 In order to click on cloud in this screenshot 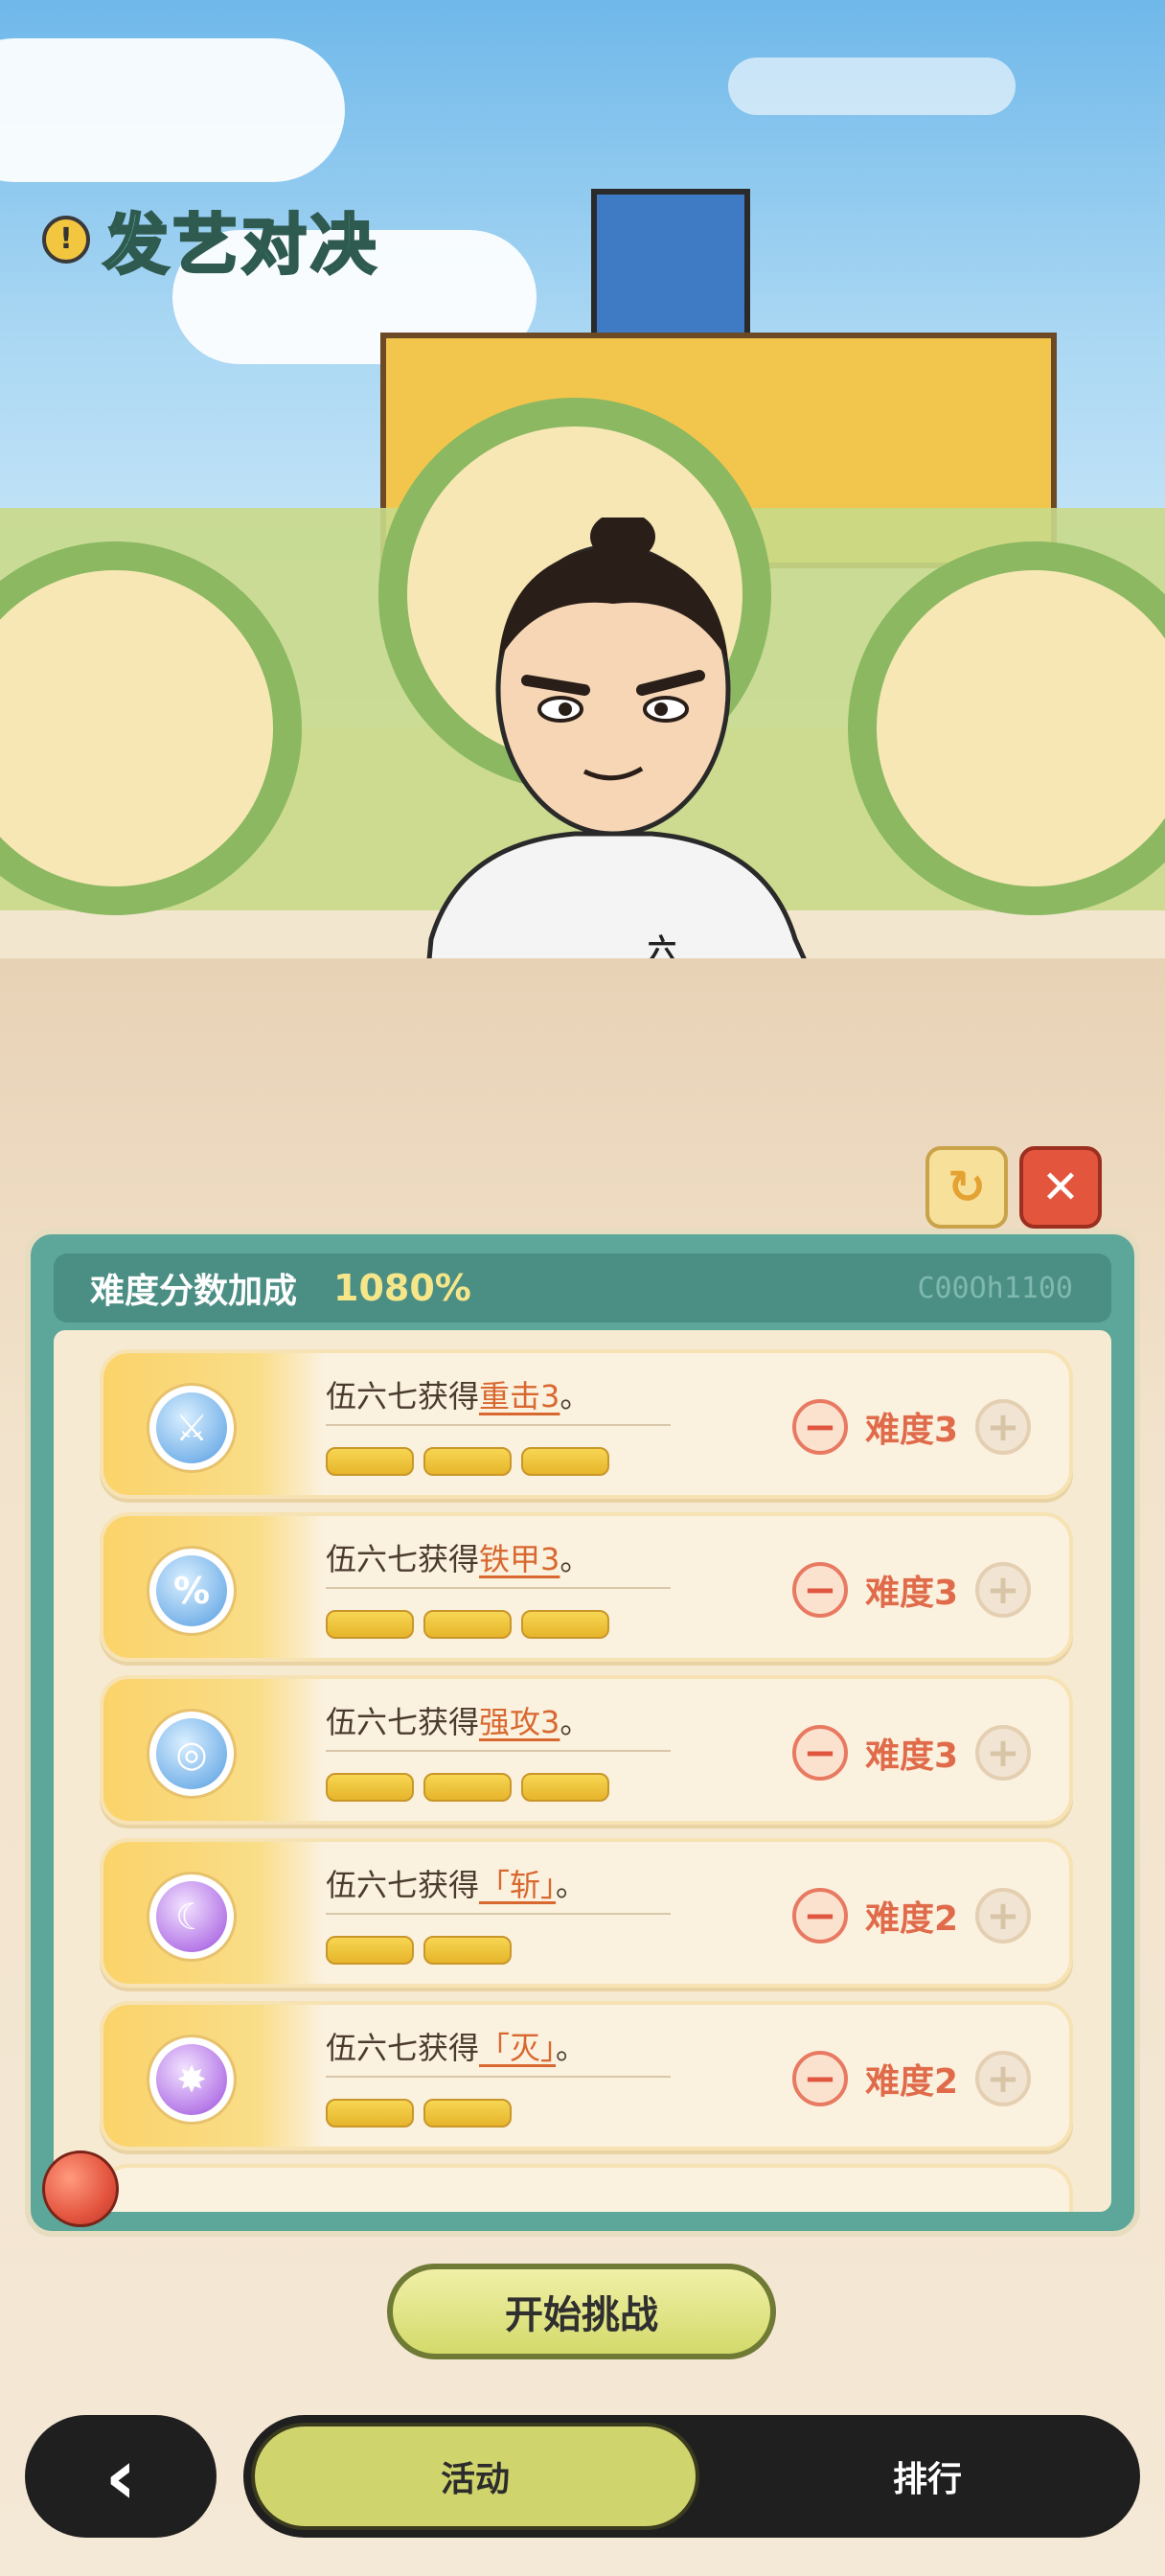, I will do `click(872, 86)`.